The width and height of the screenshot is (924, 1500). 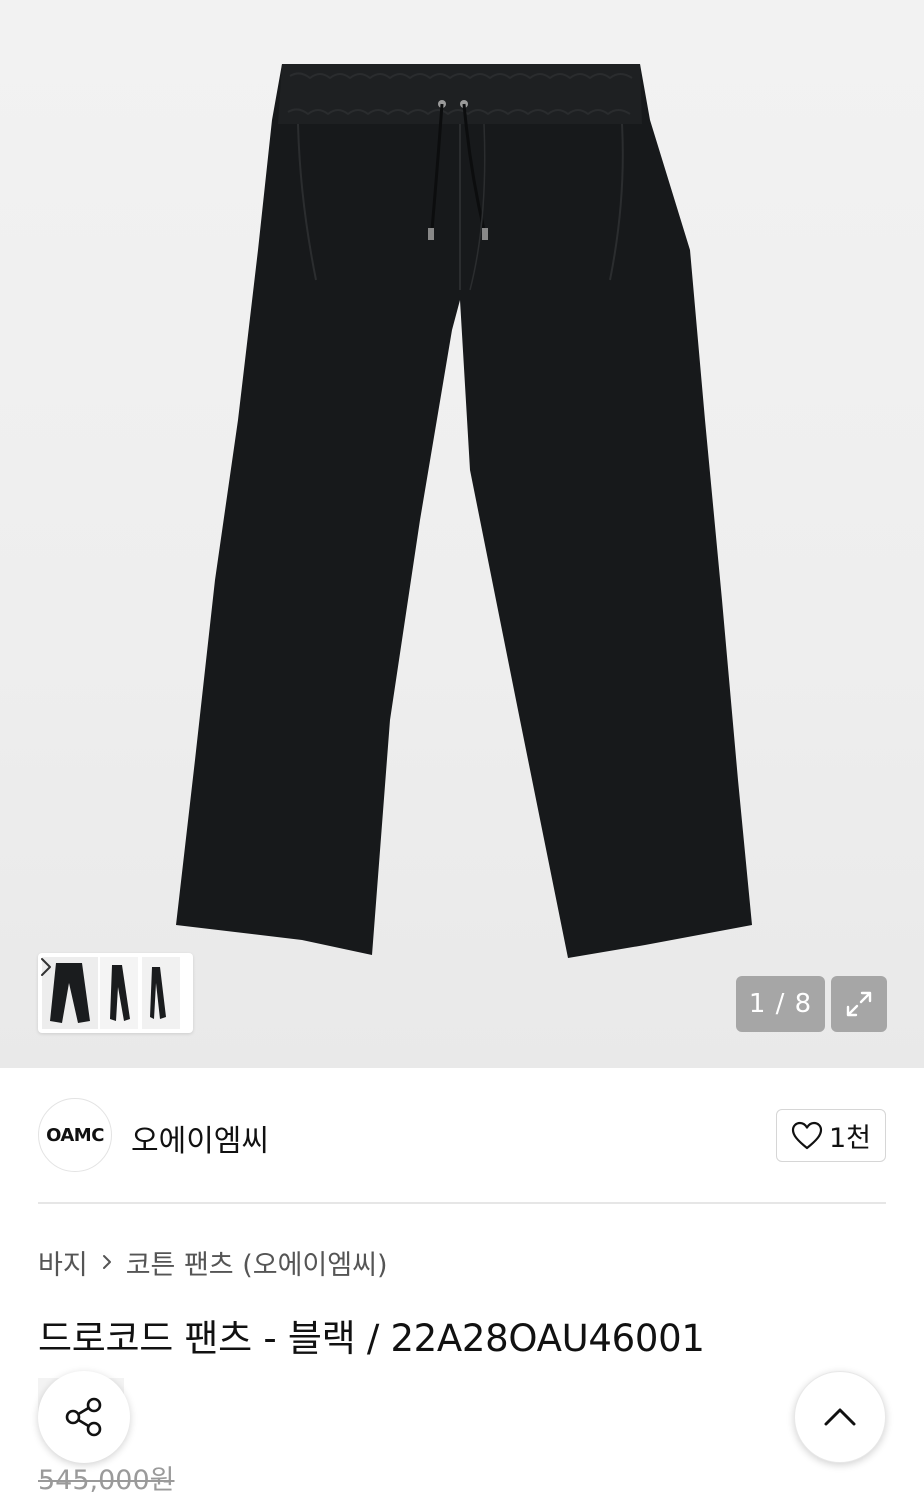 What do you see at coordinates (807, 1135) in the screenshot?
I see `heart-icon` at bounding box center [807, 1135].